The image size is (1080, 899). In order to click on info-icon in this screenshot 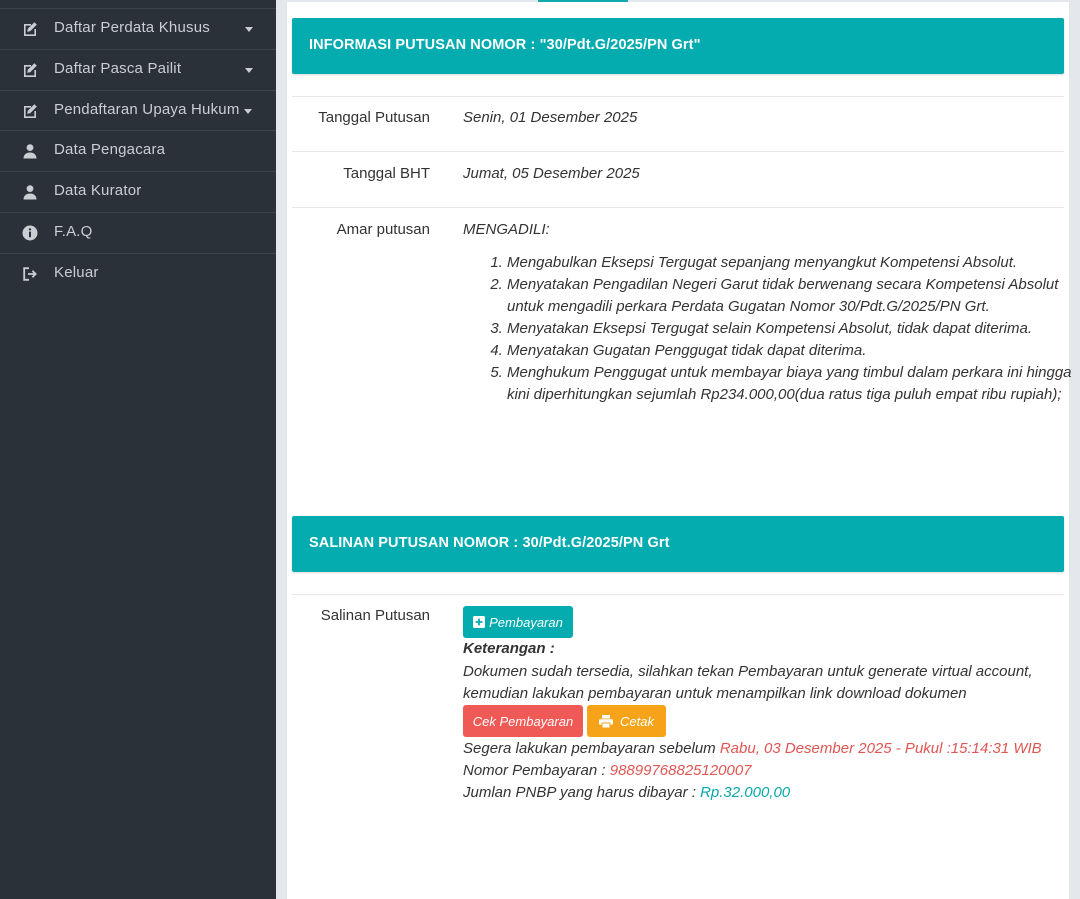, I will do `click(30, 233)`.